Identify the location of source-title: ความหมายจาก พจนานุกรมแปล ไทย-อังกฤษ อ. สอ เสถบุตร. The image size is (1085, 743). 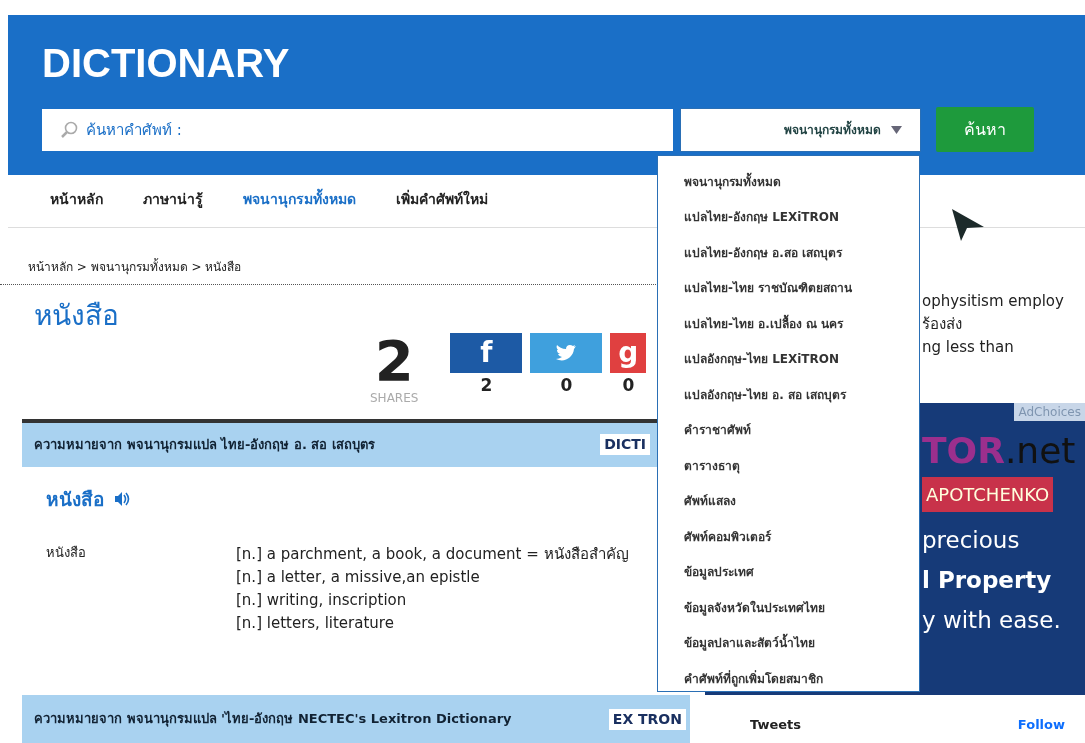
(204, 445).